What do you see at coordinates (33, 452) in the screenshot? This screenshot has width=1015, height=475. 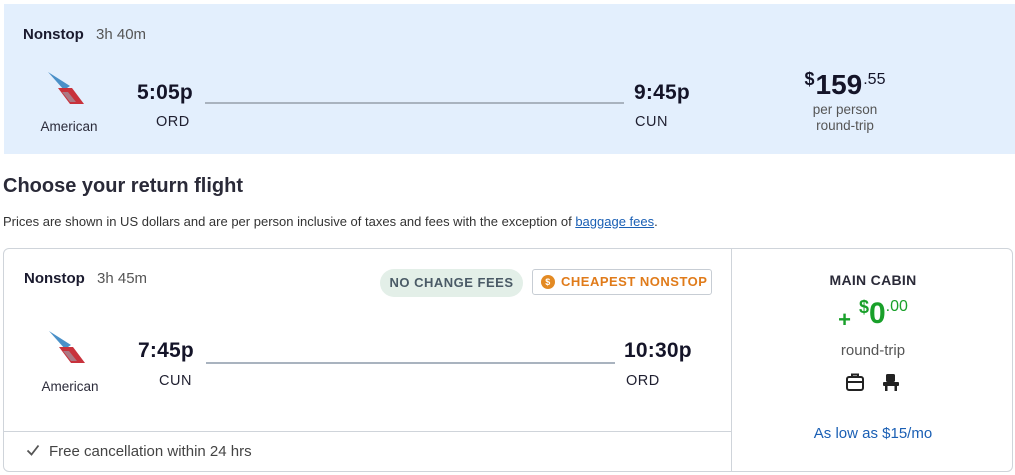 I see `checkmark-icon` at bounding box center [33, 452].